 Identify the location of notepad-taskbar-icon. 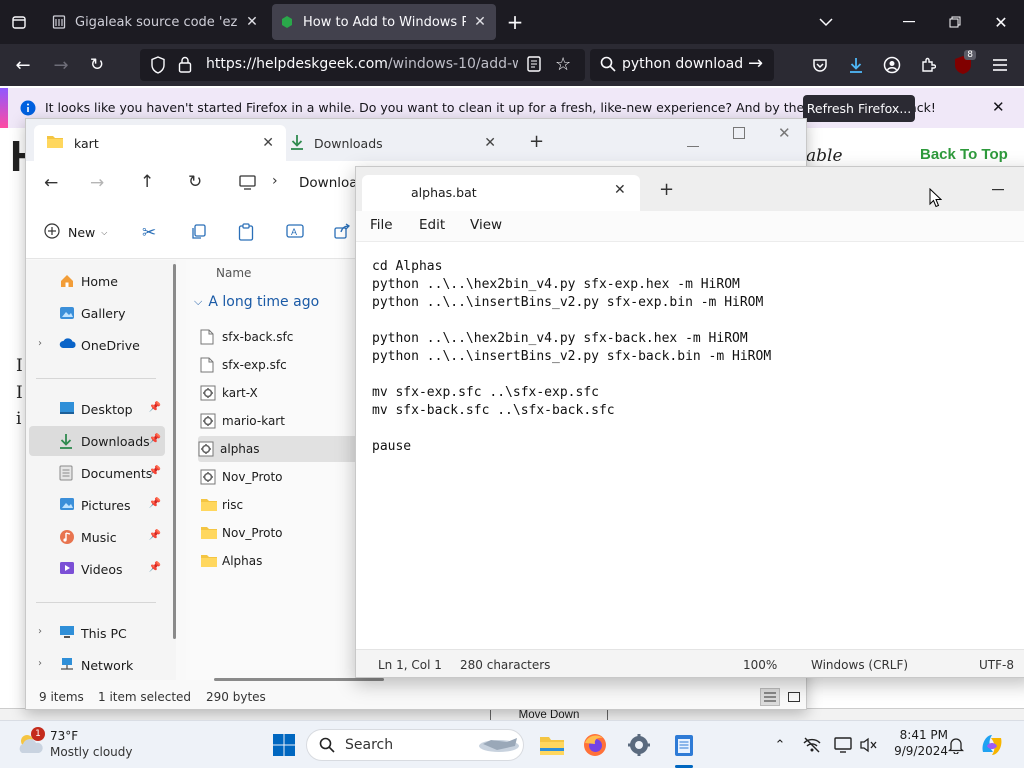
(684, 745).